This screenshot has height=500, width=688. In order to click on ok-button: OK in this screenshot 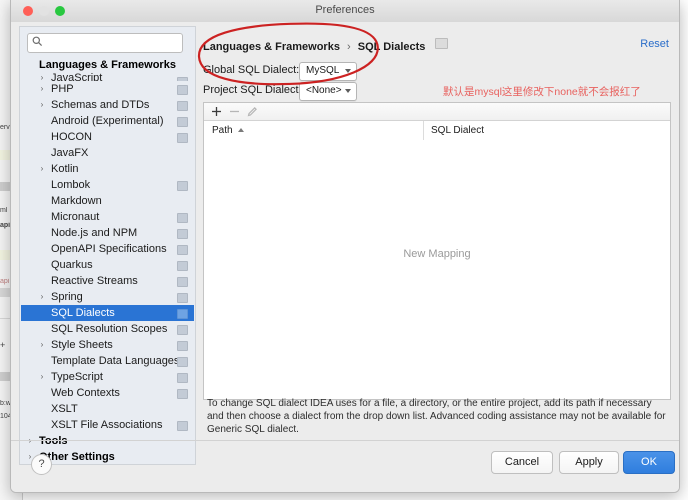, I will do `click(649, 462)`.